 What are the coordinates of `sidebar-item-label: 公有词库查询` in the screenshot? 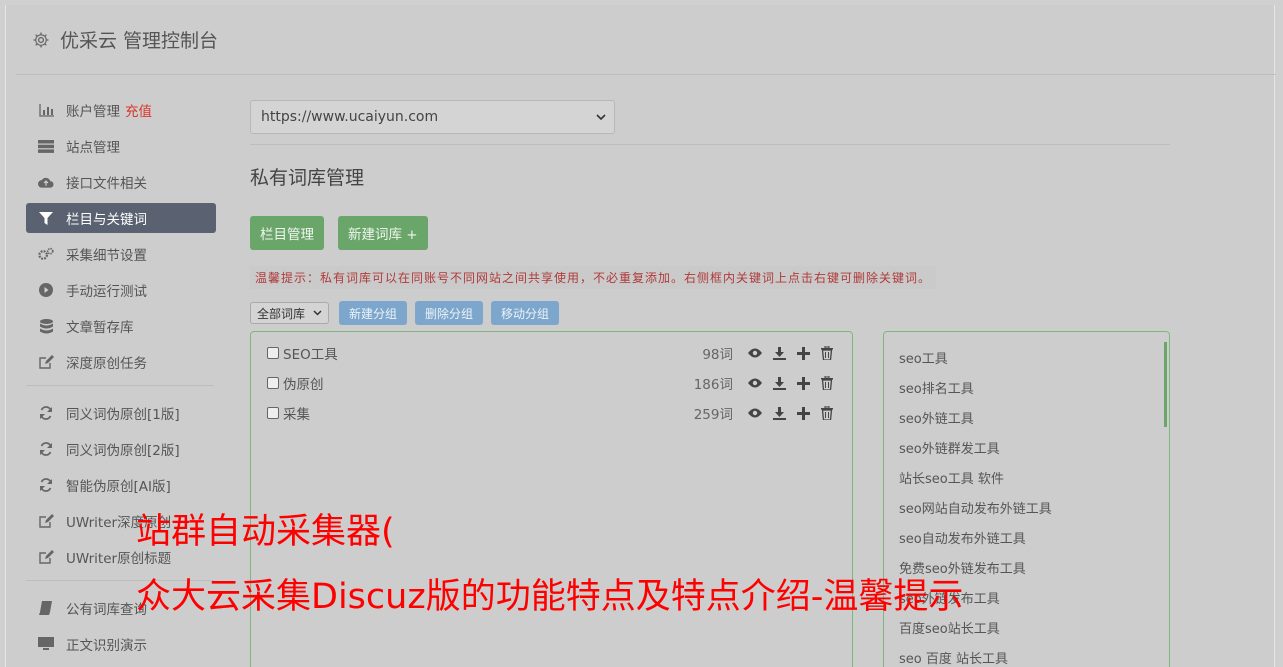 It's located at (106, 610).